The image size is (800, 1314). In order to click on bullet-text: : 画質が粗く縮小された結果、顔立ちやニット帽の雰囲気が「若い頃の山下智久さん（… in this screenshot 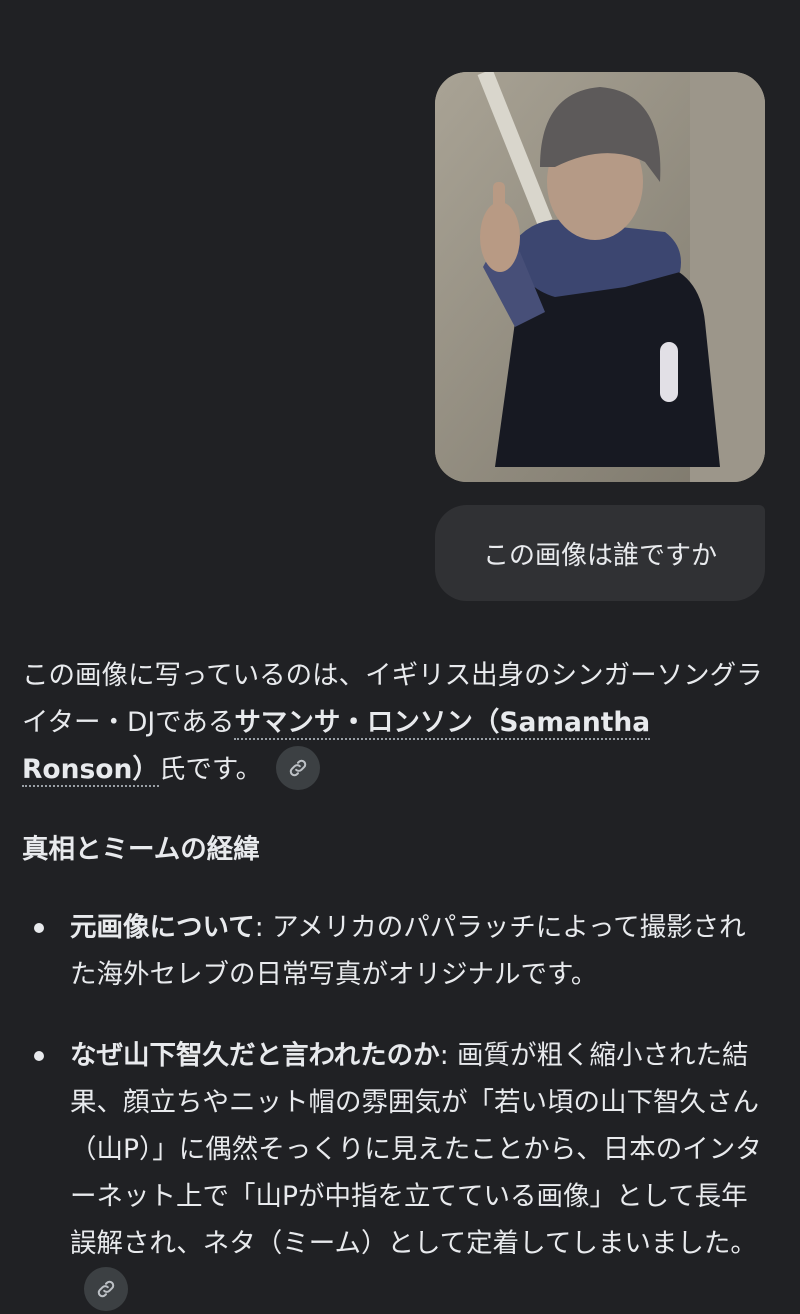, I will do `click(416, 1149)`.